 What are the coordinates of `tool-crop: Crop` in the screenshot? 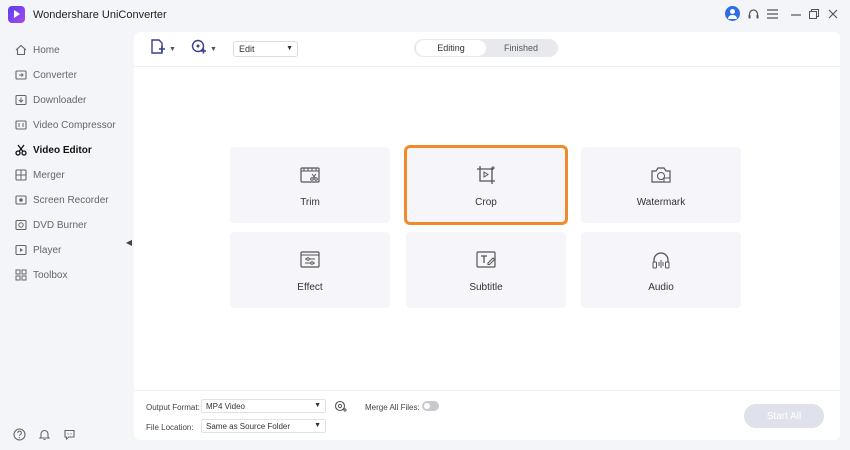 It's located at (486, 185).